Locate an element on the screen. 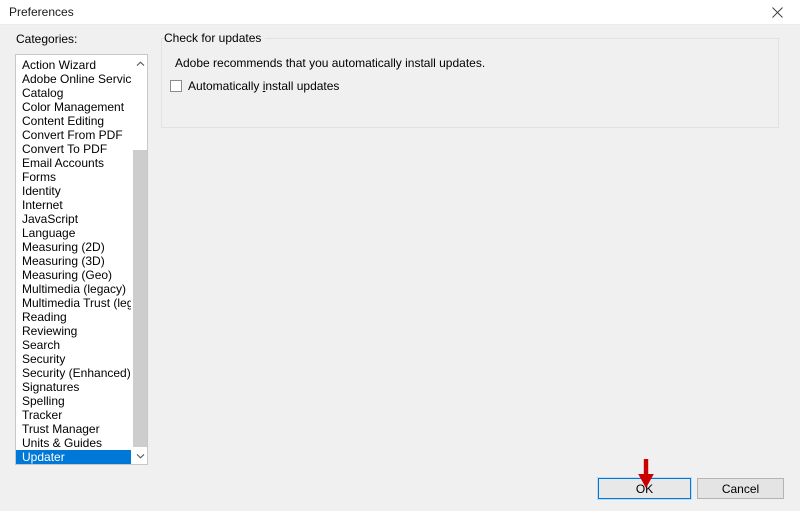 The width and height of the screenshot is (800, 511). close-button is located at coordinates (777, 12).